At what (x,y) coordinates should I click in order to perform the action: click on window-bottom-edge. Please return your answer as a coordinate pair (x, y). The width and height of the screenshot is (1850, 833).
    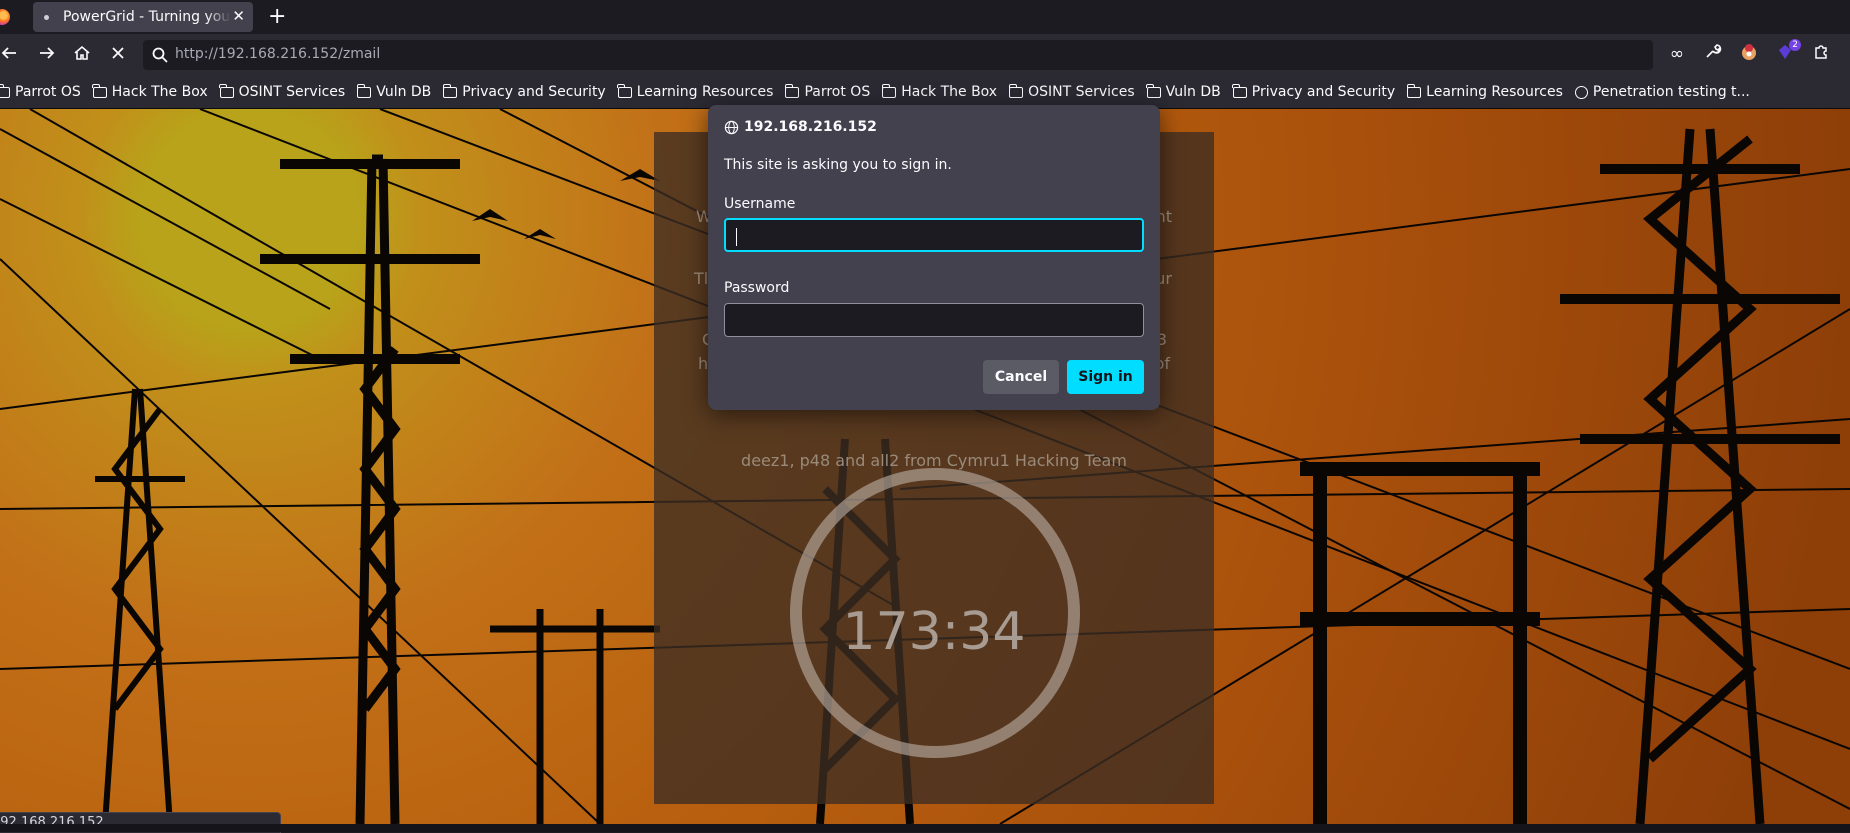
    Looking at the image, I should click on (925, 828).